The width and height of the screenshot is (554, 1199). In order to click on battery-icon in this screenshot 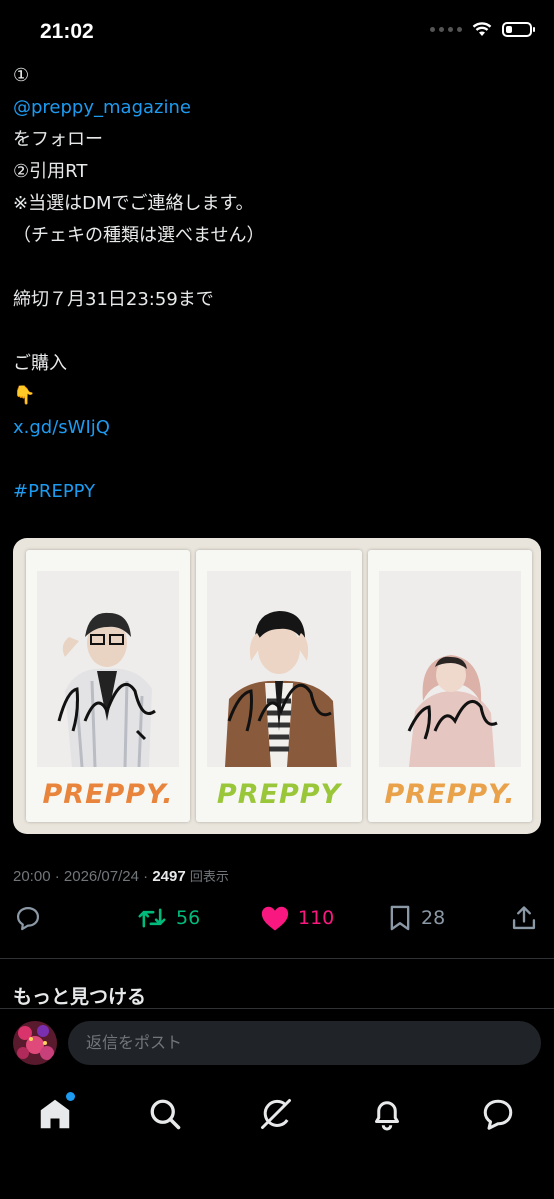, I will do `click(518, 29)`.